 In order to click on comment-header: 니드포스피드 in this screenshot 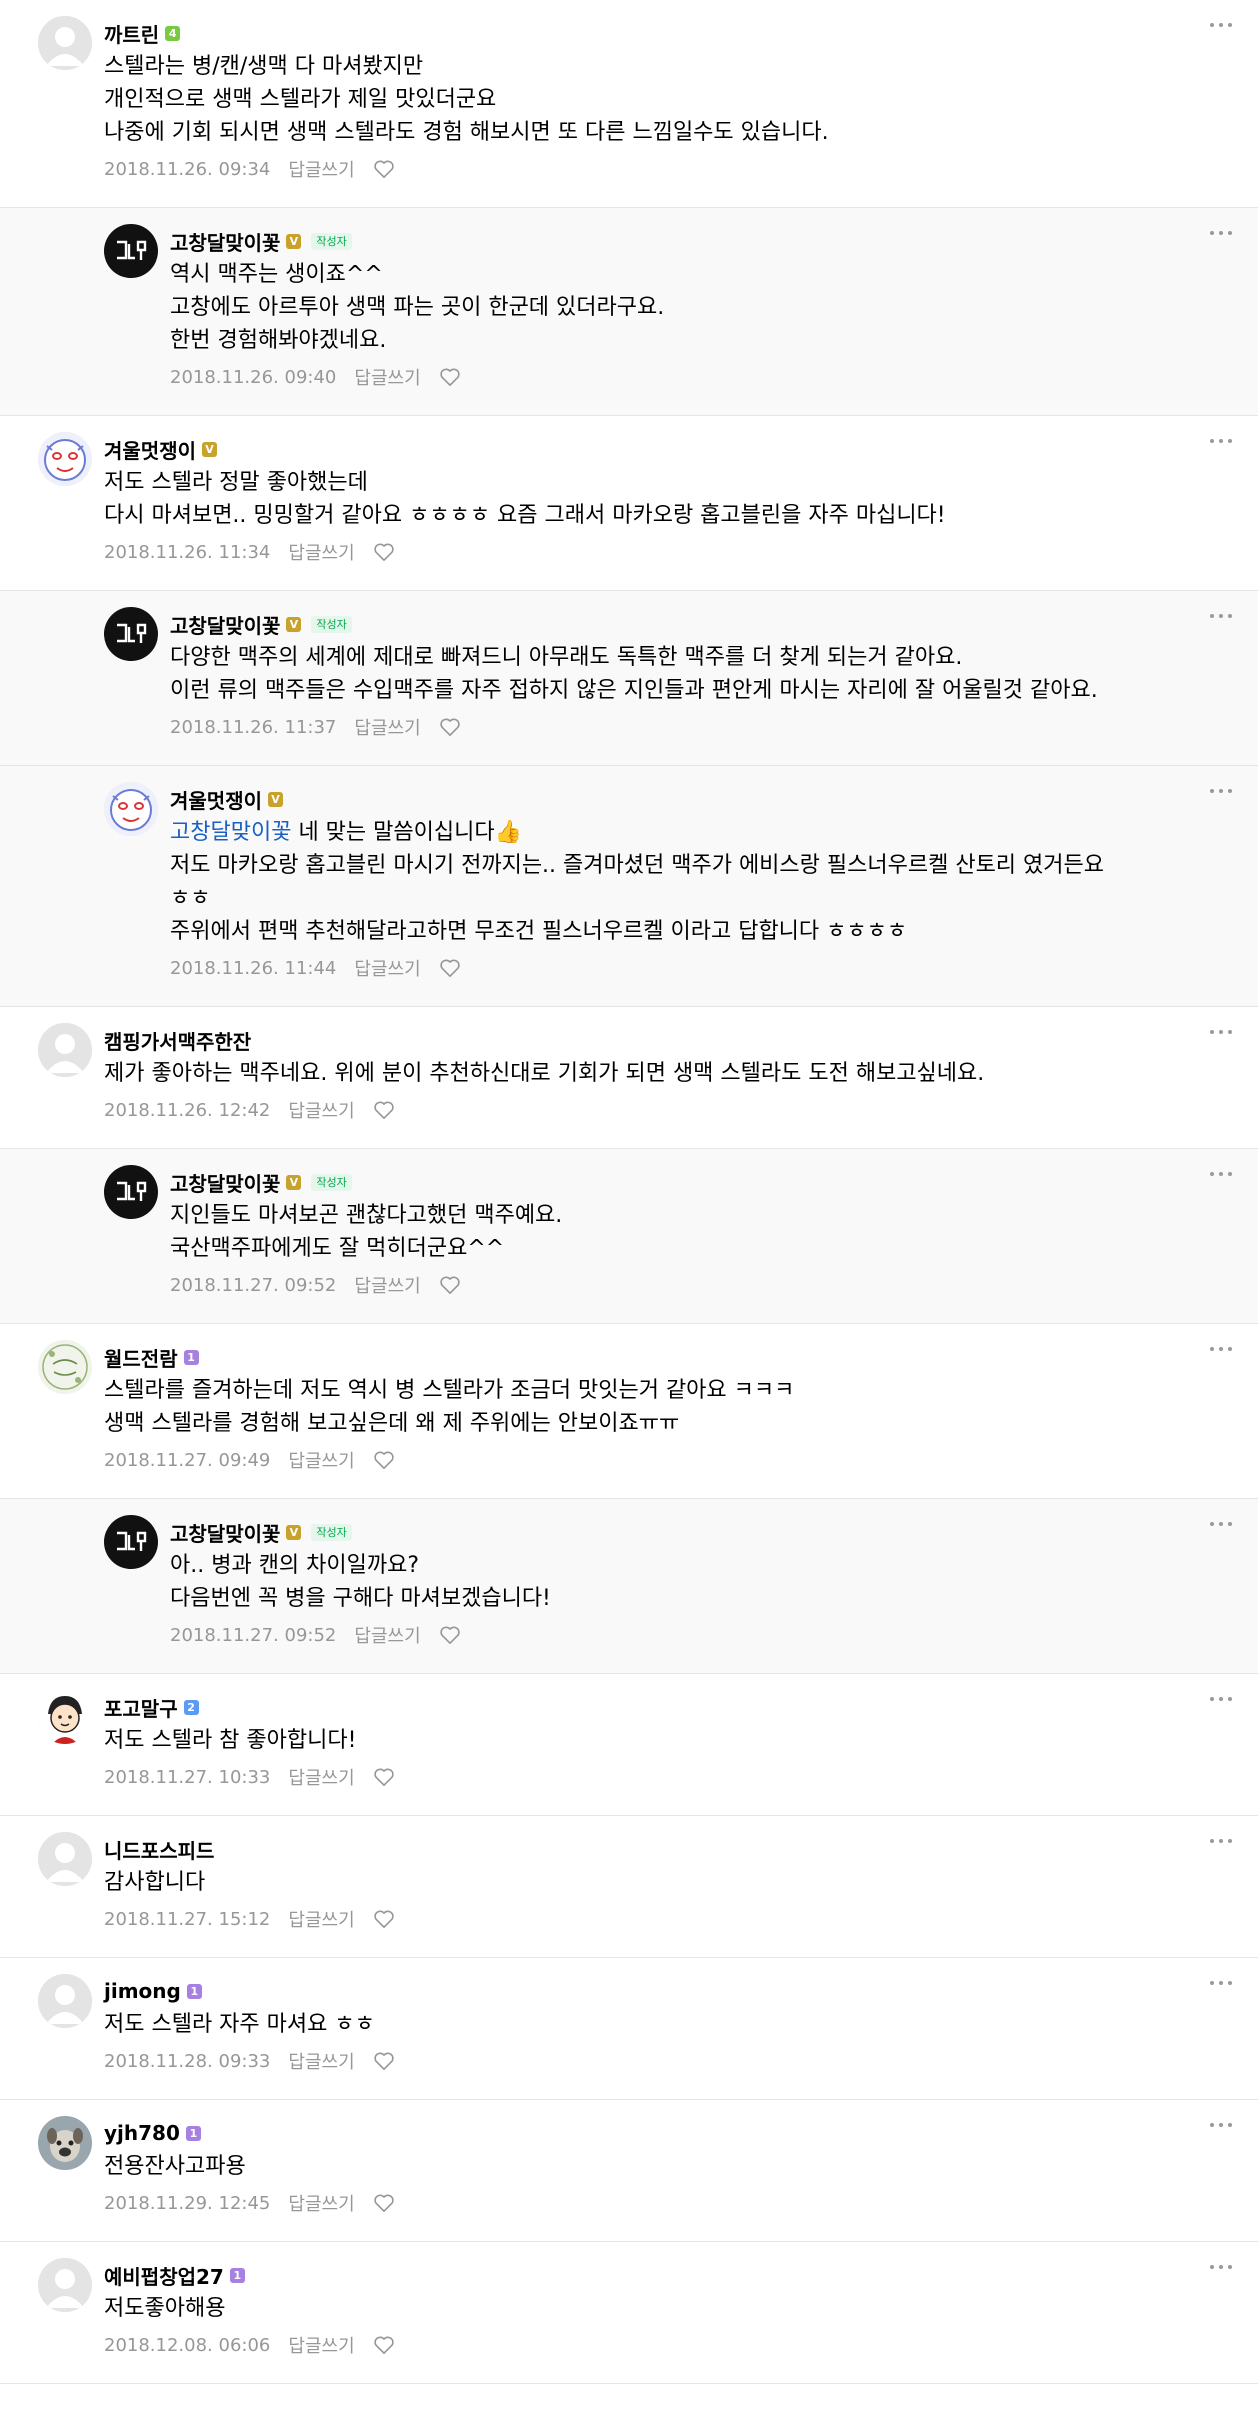, I will do `click(661, 1849)`.